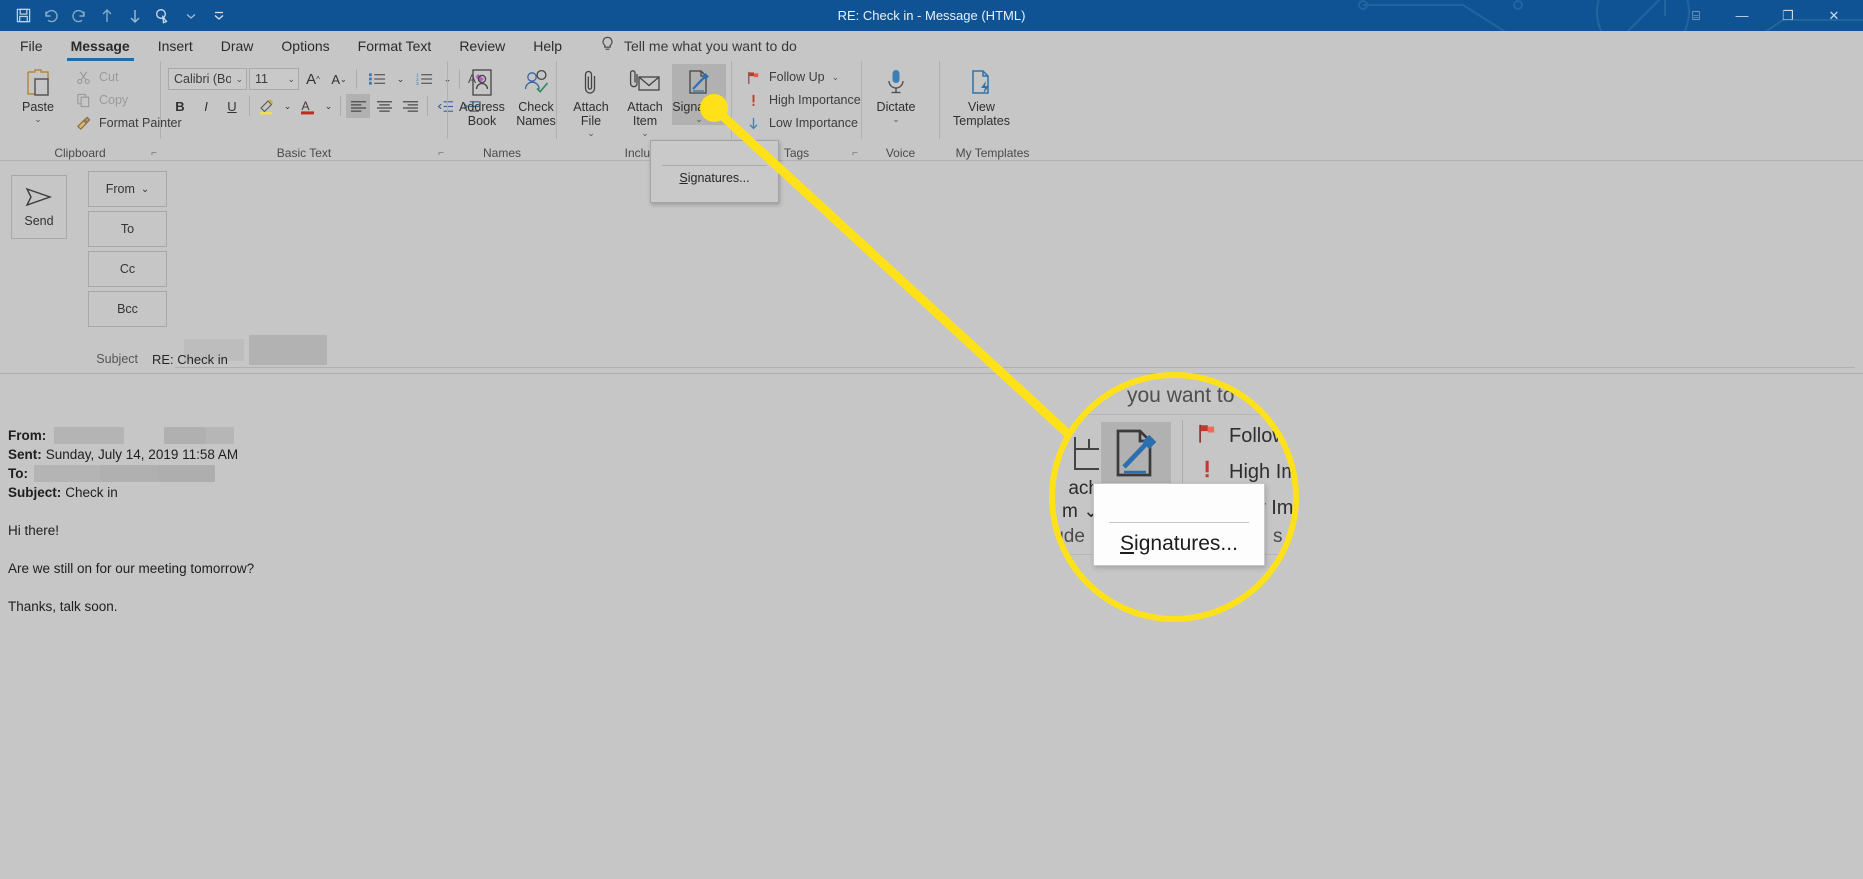 The height and width of the screenshot is (879, 1863). I want to click on bcc-label: Bcc, so click(127, 309).